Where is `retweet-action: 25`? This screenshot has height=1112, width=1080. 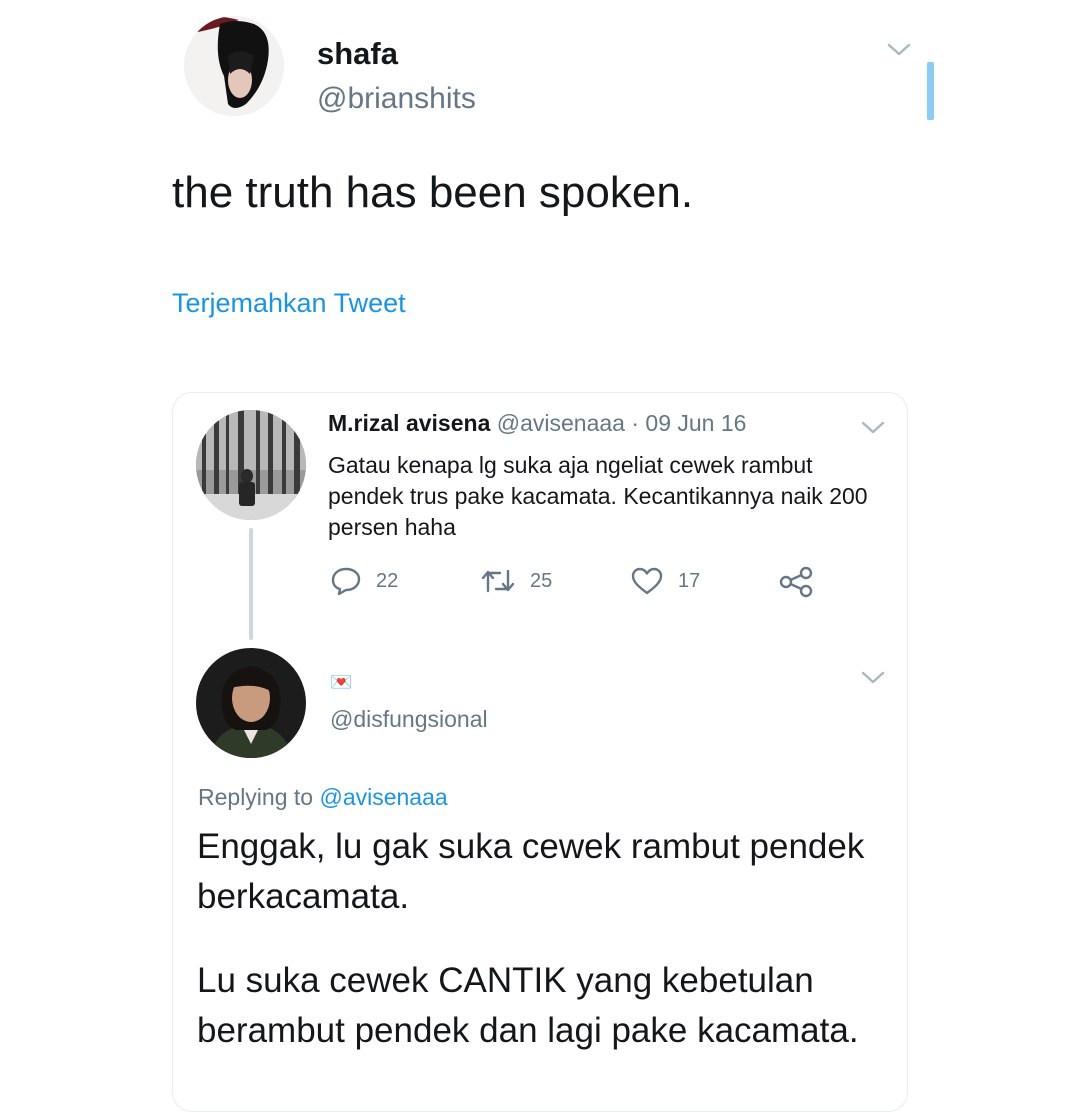 retweet-action: 25 is located at coordinates (516, 581).